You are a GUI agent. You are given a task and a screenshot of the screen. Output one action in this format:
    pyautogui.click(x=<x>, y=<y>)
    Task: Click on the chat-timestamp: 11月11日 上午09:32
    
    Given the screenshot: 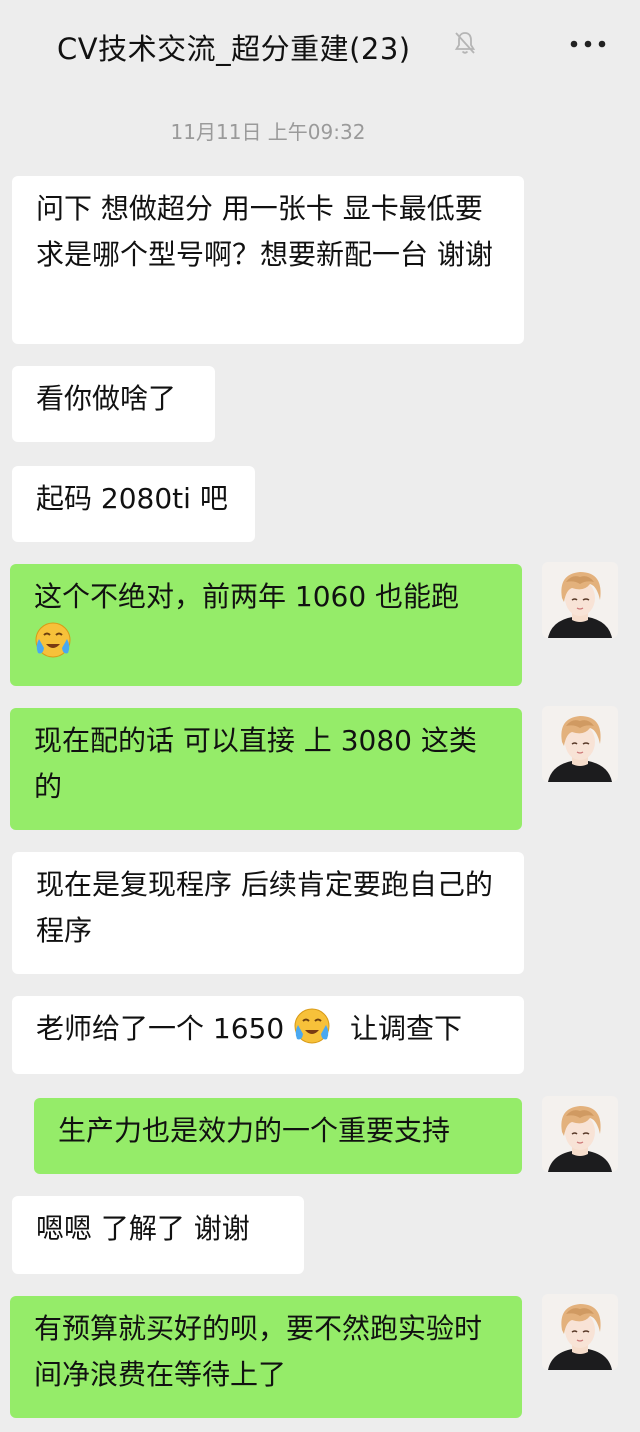 What is the action you would take?
    pyautogui.click(x=268, y=132)
    